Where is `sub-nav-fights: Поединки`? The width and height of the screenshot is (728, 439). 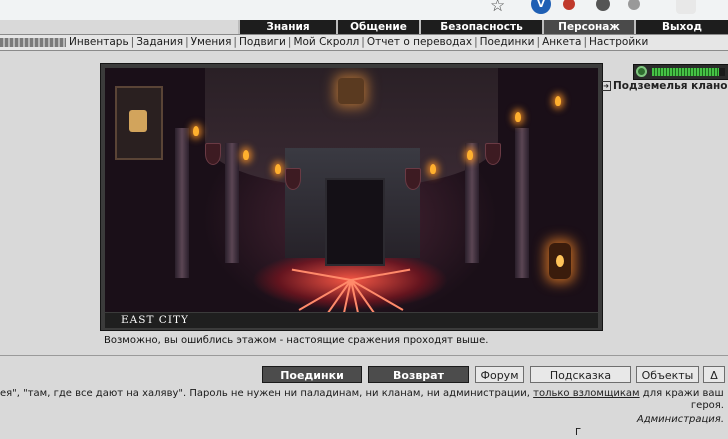
sub-nav-fights: Поединки is located at coordinates (507, 42).